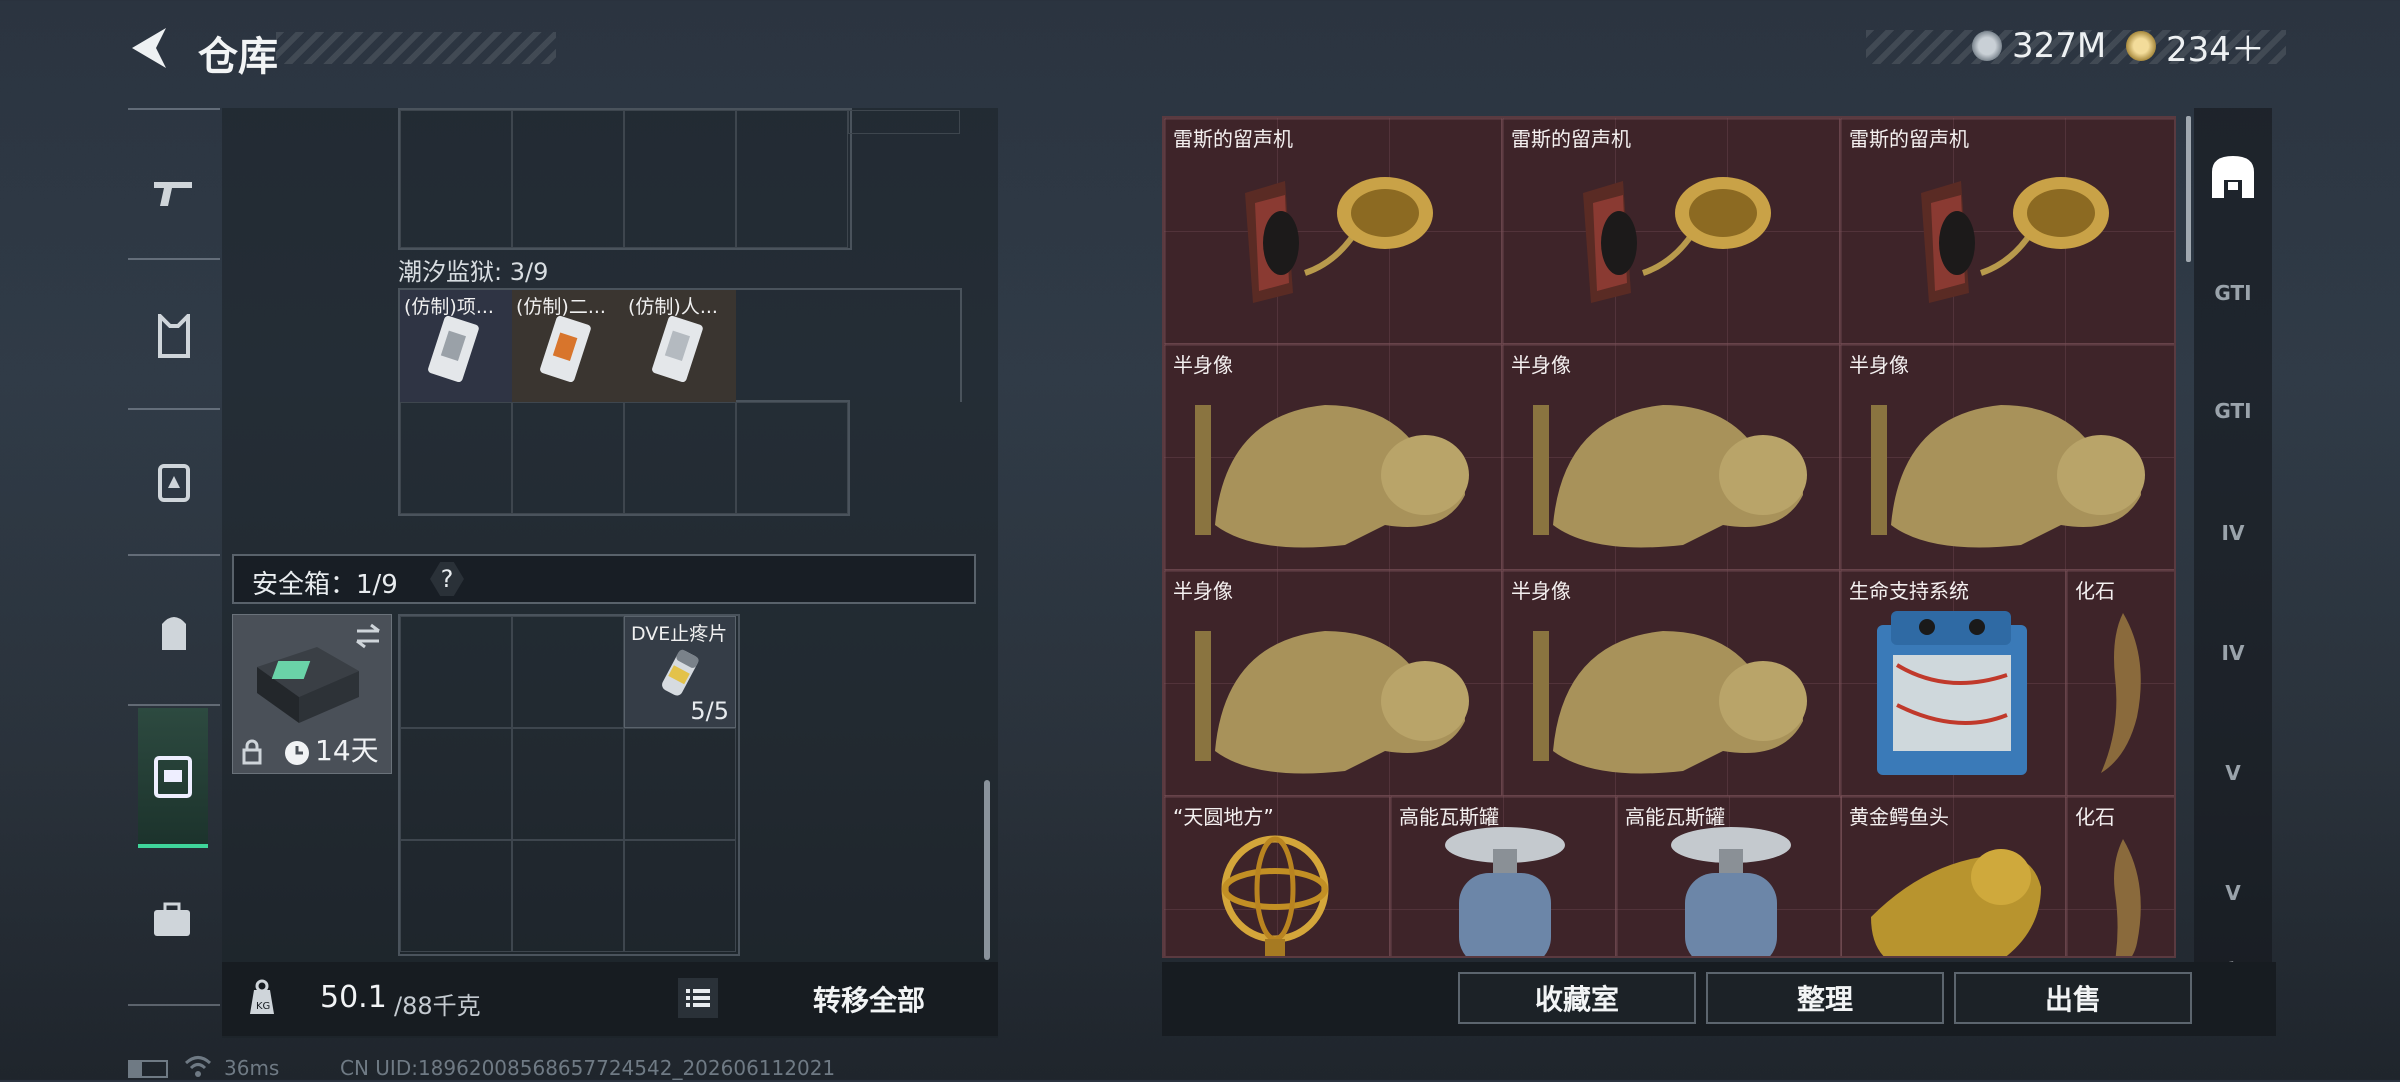  I want to click on sort-button: 整理, so click(1825, 998).